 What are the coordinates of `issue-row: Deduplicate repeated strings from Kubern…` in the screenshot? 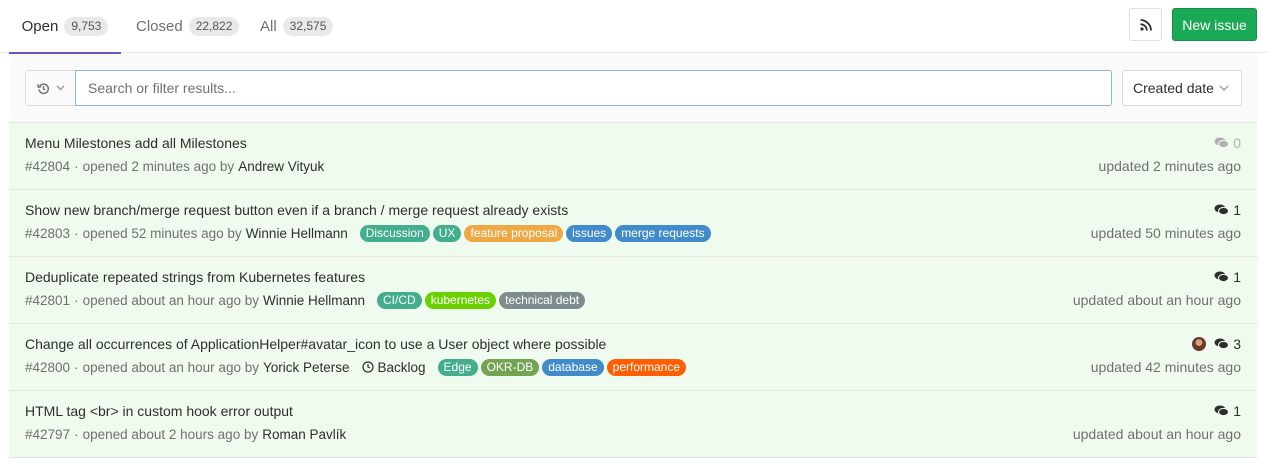 It's located at (633, 290).